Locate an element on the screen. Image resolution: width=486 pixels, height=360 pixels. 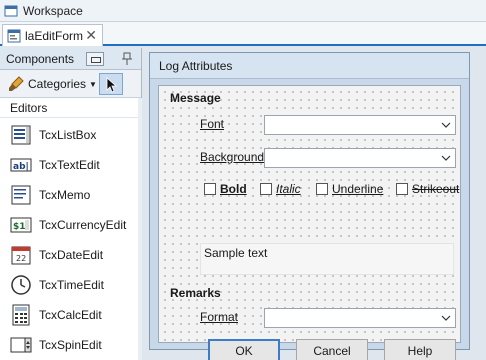
components-header: Components is located at coordinates (70, 59).